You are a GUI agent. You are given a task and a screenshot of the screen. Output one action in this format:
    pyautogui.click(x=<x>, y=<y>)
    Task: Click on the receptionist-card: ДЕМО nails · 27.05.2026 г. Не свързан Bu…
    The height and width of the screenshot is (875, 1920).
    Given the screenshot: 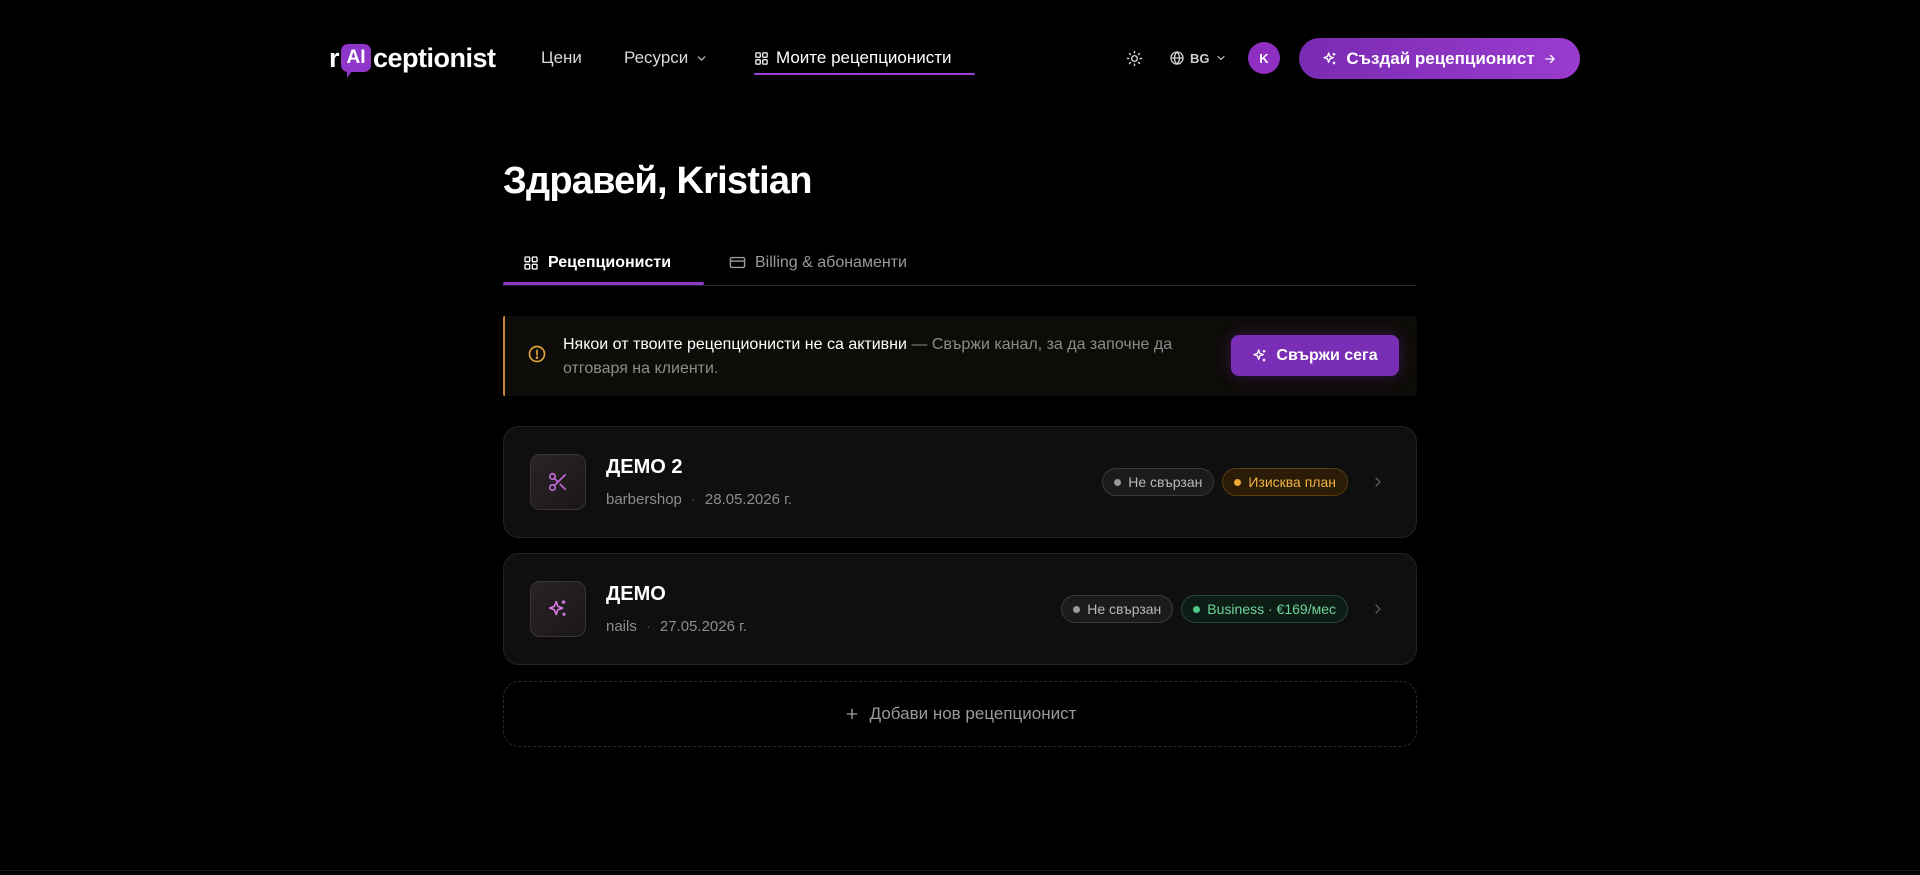 What is the action you would take?
    pyautogui.click(x=960, y=609)
    